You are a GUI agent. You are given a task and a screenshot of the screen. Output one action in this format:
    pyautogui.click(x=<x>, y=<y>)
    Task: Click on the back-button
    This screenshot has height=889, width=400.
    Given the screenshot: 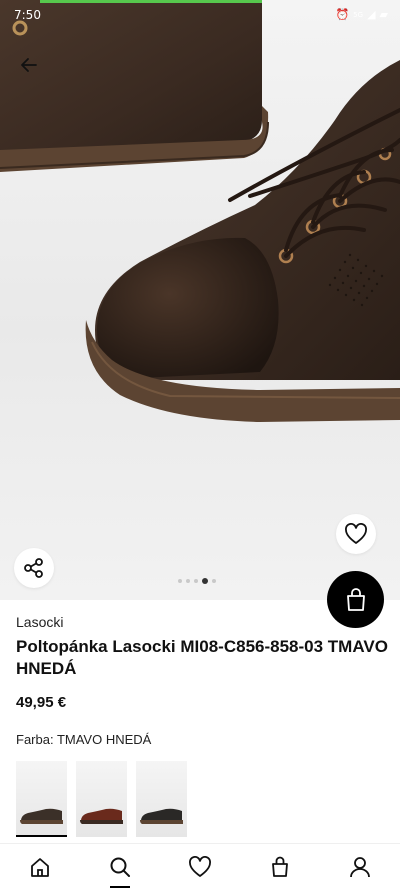 What is the action you would take?
    pyautogui.click(x=29, y=65)
    